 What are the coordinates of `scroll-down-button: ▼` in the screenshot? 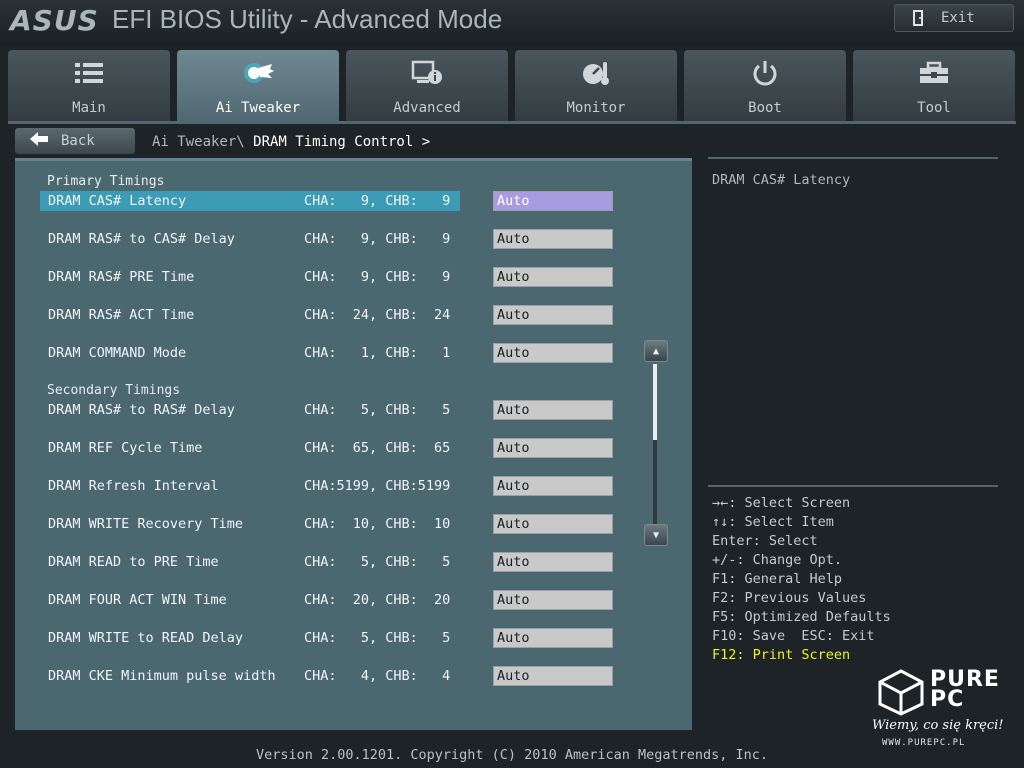 It's located at (656, 535).